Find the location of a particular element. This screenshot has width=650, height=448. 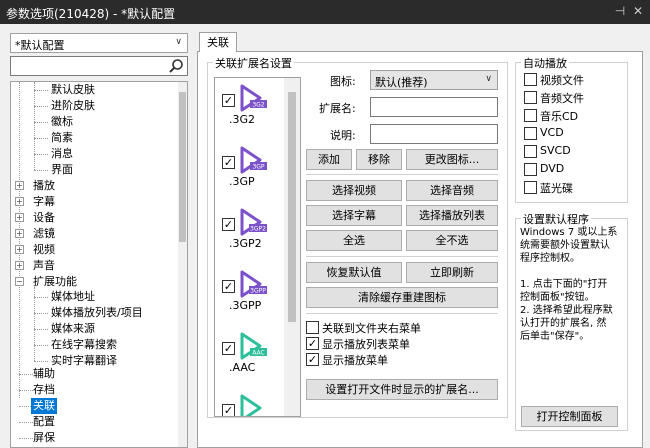

media-file-icon: 3GPP is located at coordinates (253, 284).